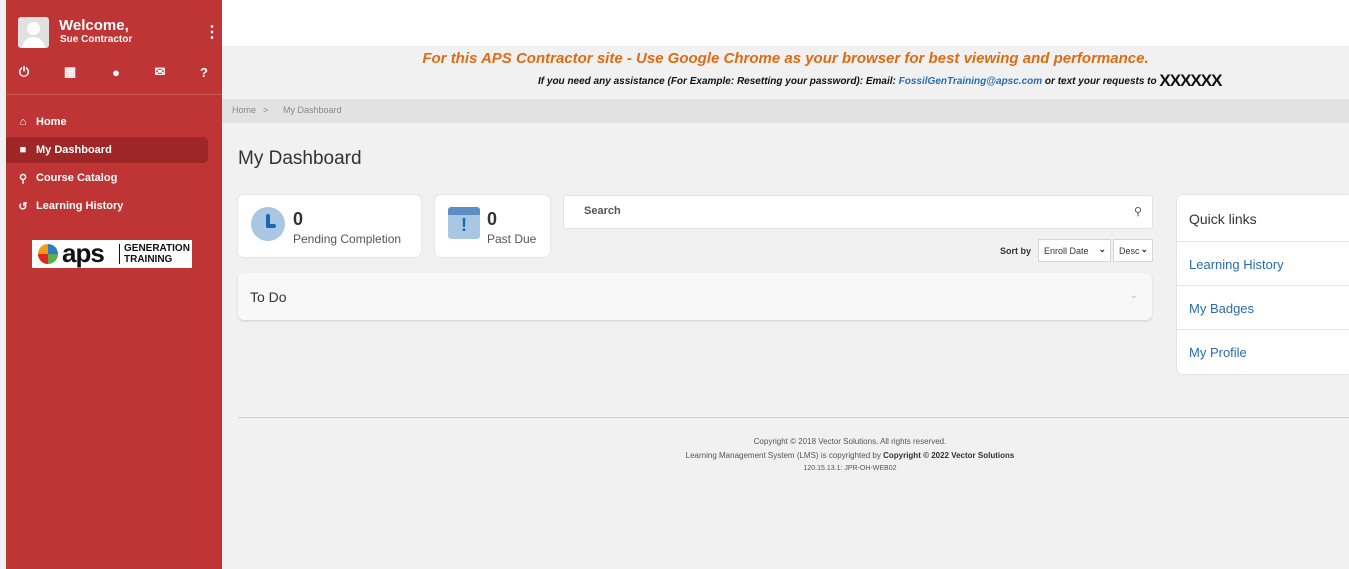 The height and width of the screenshot is (569, 1349). Describe the element at coordinates (160, 72) in the screenshot. I see `mail-icon: ✉` at that location.